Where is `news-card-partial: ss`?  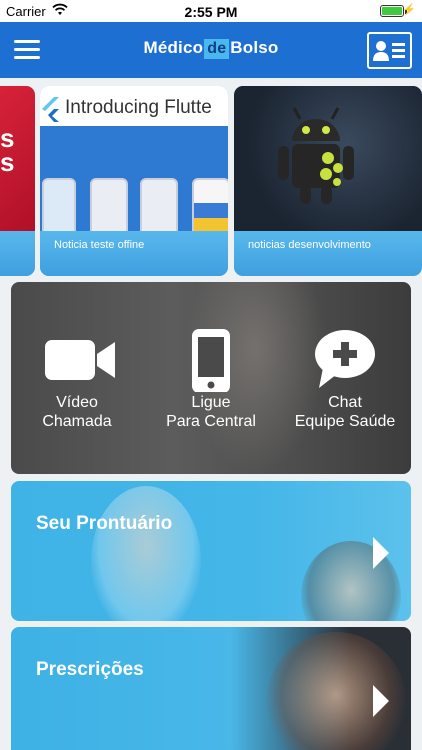
news-card-partial: ss is located at coordinates (17, 181).